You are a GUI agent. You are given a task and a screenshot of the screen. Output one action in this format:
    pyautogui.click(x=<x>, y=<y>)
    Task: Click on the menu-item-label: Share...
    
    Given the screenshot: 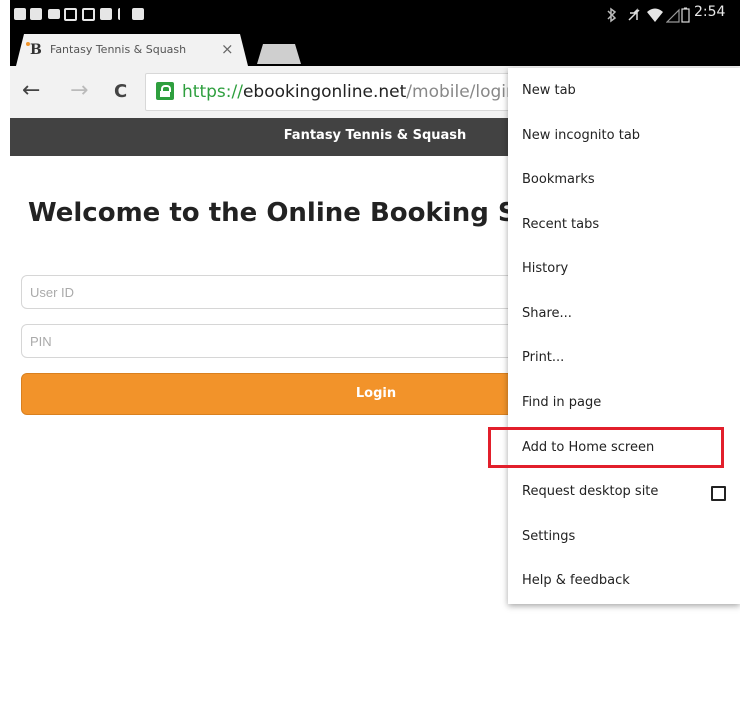 What is the action you would take?
    pyautogui.click(x=547, y=313)
    